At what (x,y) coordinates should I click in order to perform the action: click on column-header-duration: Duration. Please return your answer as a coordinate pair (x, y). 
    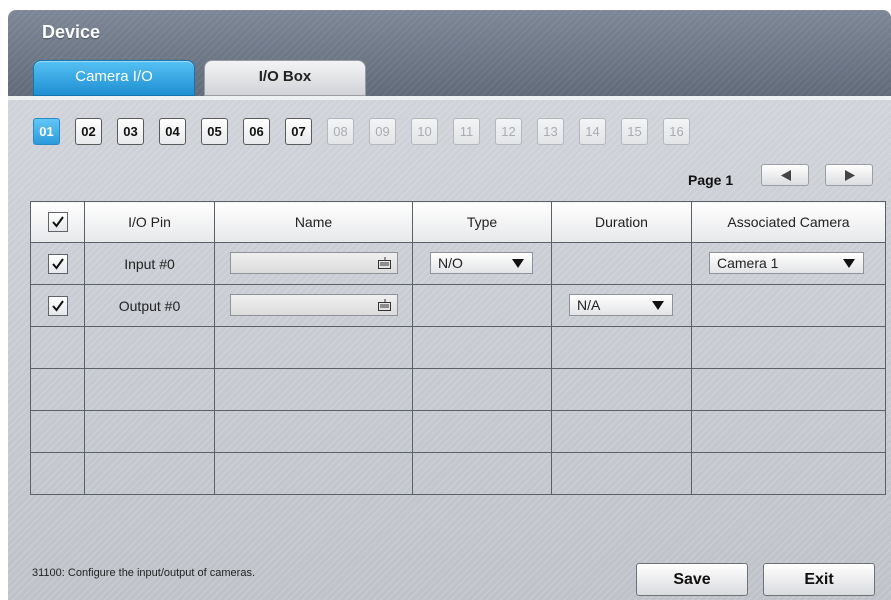
    Looking at the image, I should click on (621, 222).